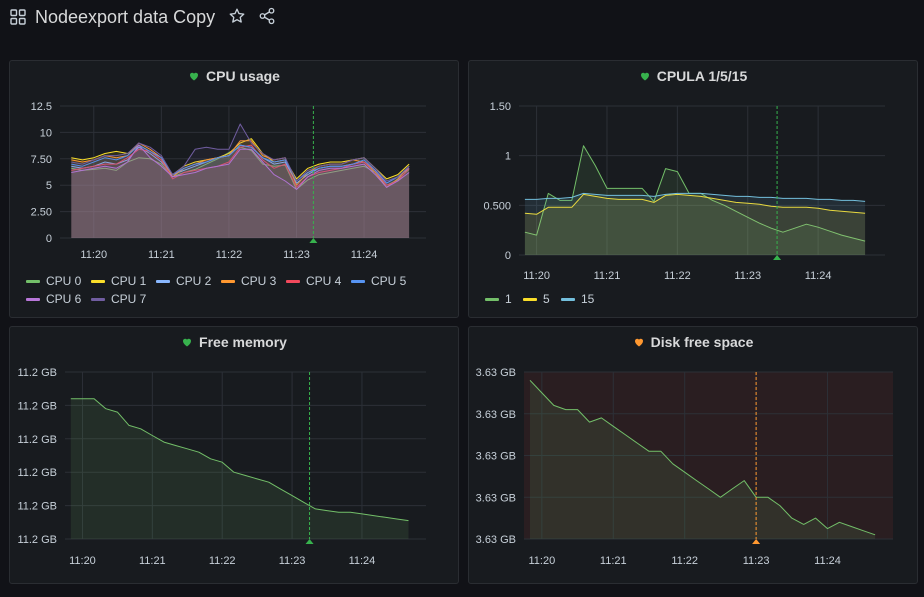 The width and height of the screenshot is (924, 597). Describe the element at coordinates (508, 299) in the screenshot. I see `legend-label: 1` at that location.